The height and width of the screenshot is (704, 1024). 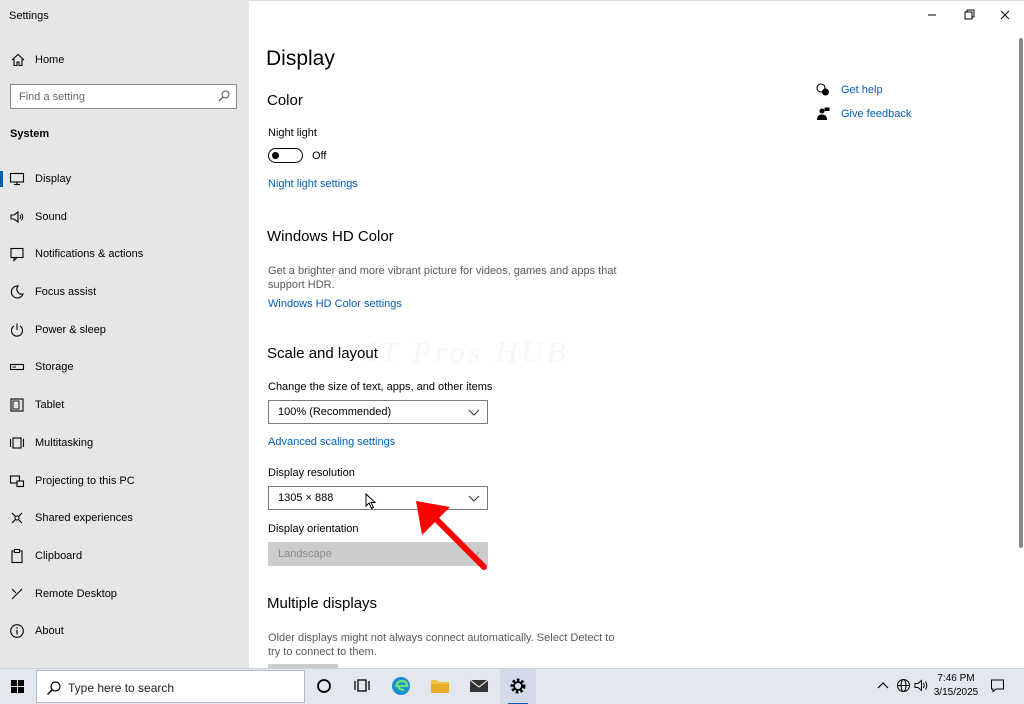 What do you see at coordinates (862, 90) in the screenshot?
I see `get-help-label: Get help` at bounding box center [862, 90].